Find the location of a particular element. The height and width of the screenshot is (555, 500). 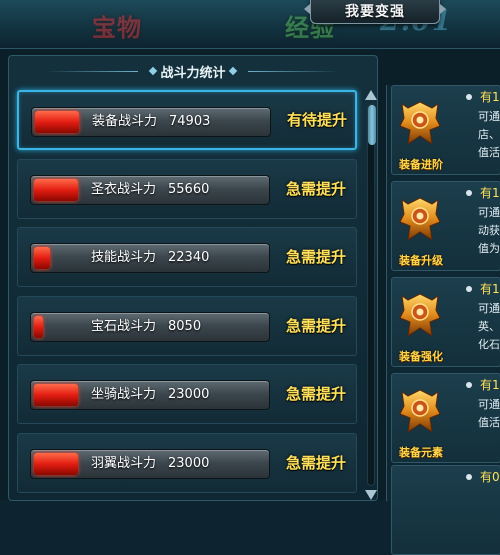

guide-card: 装备升级 有12 可通 动获 值为 is located at coordinates (445, 226).